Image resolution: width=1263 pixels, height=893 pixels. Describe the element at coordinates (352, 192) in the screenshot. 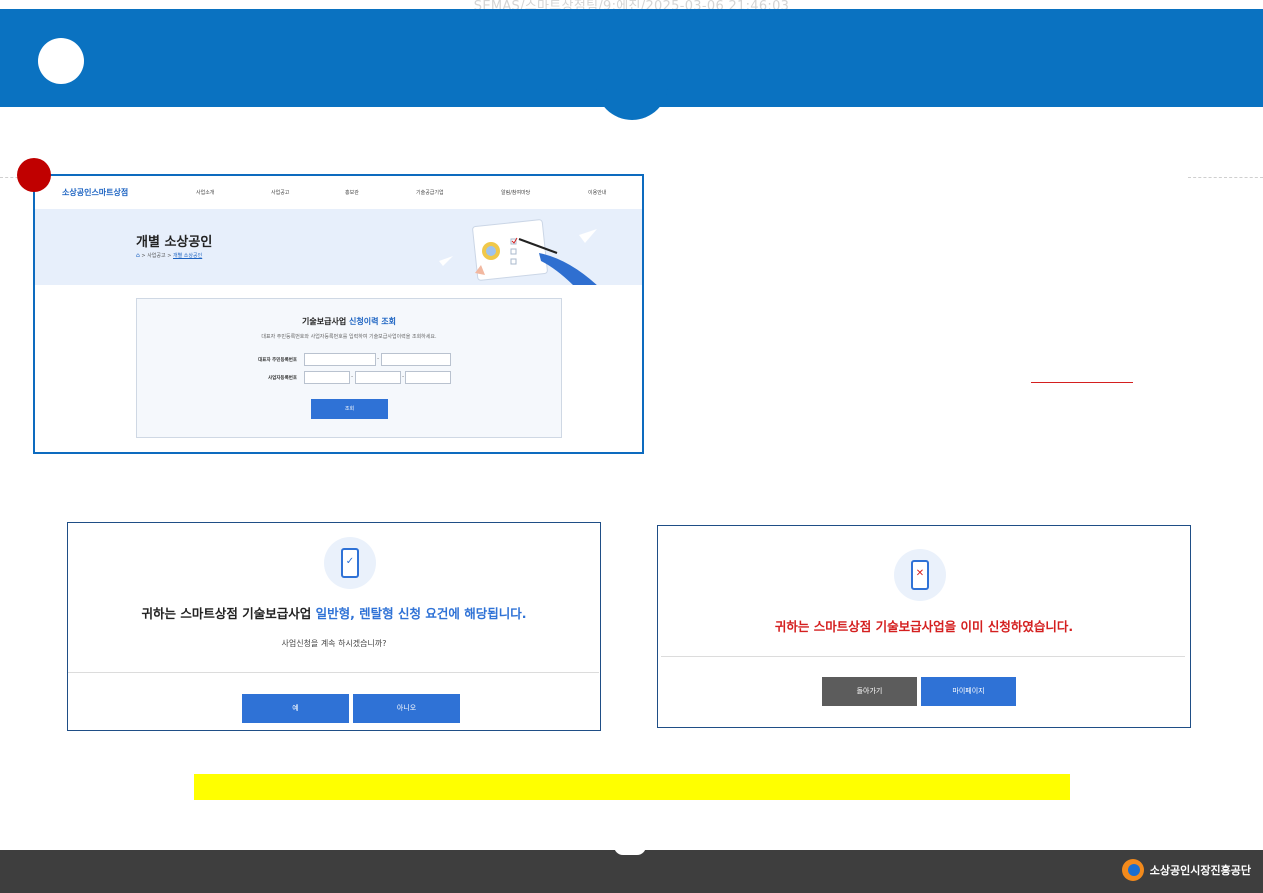

I see `nav-item-pr: 홍보관` at that location.